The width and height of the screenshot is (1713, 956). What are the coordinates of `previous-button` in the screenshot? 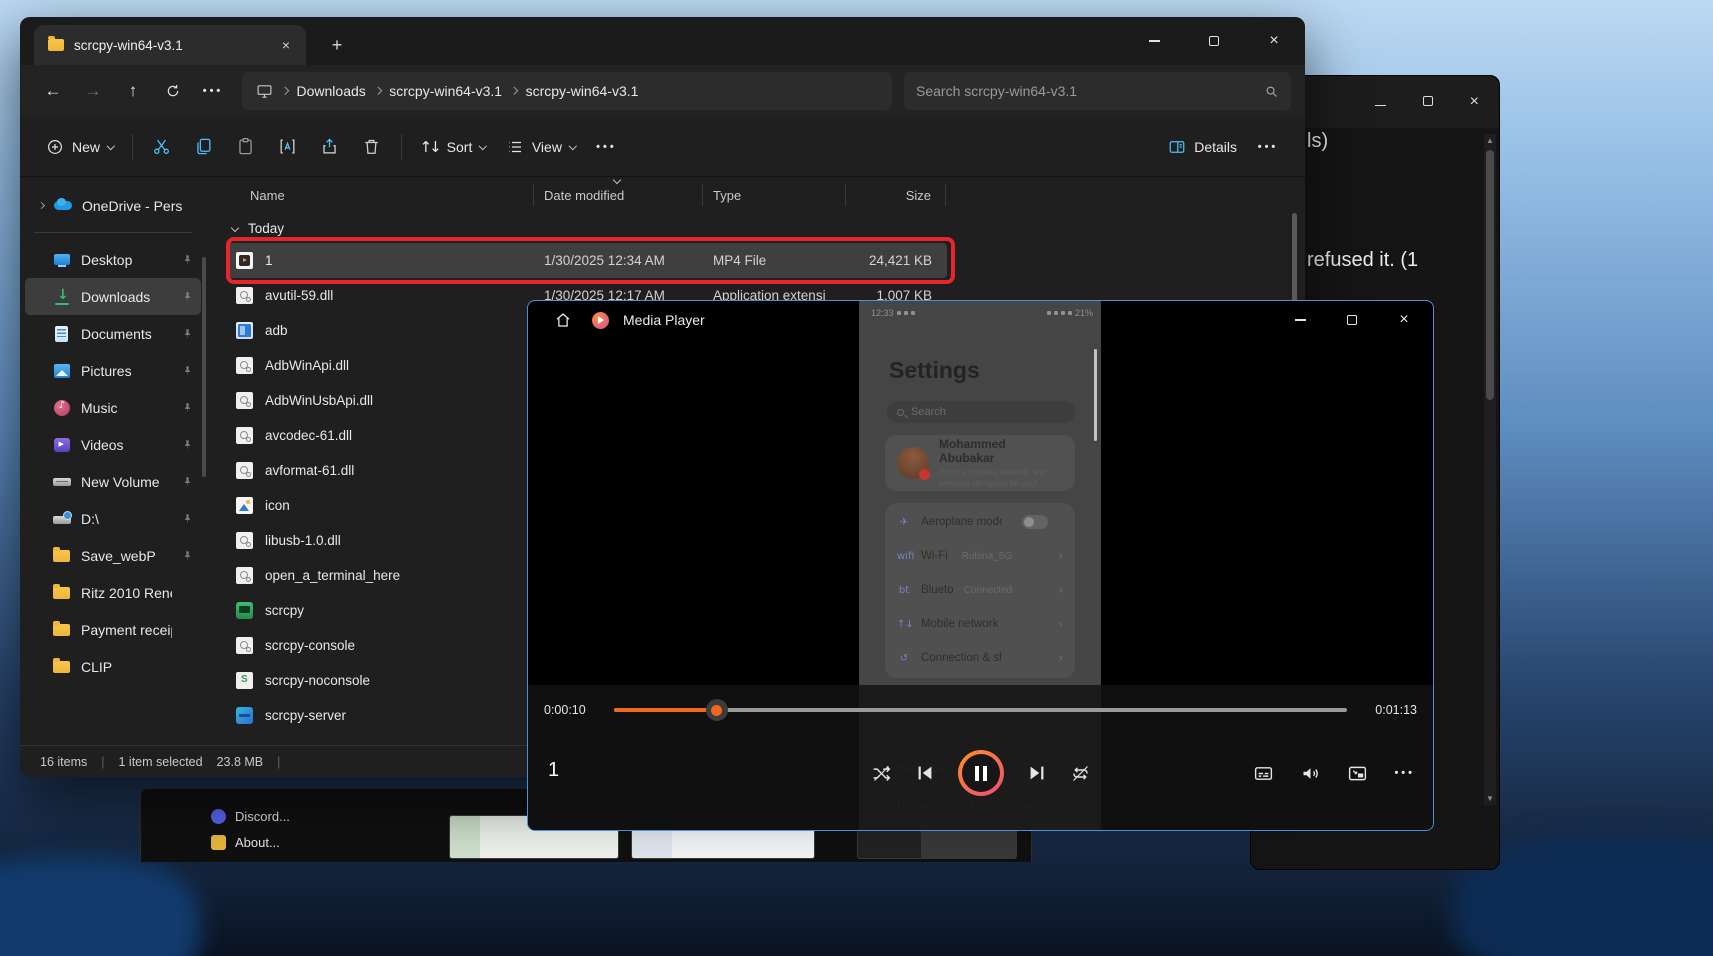 It's located at (925, 773).